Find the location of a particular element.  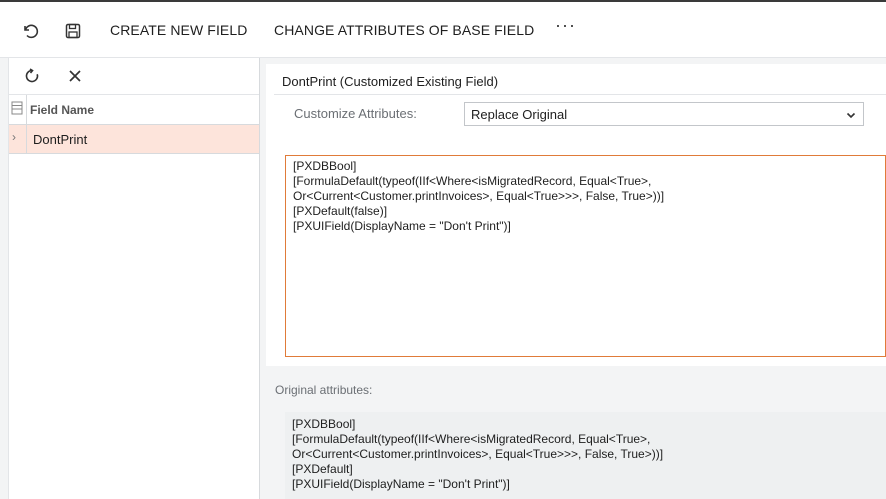

customize-attributes-label: Customize Attributes: is located at coordinates (355, 113).